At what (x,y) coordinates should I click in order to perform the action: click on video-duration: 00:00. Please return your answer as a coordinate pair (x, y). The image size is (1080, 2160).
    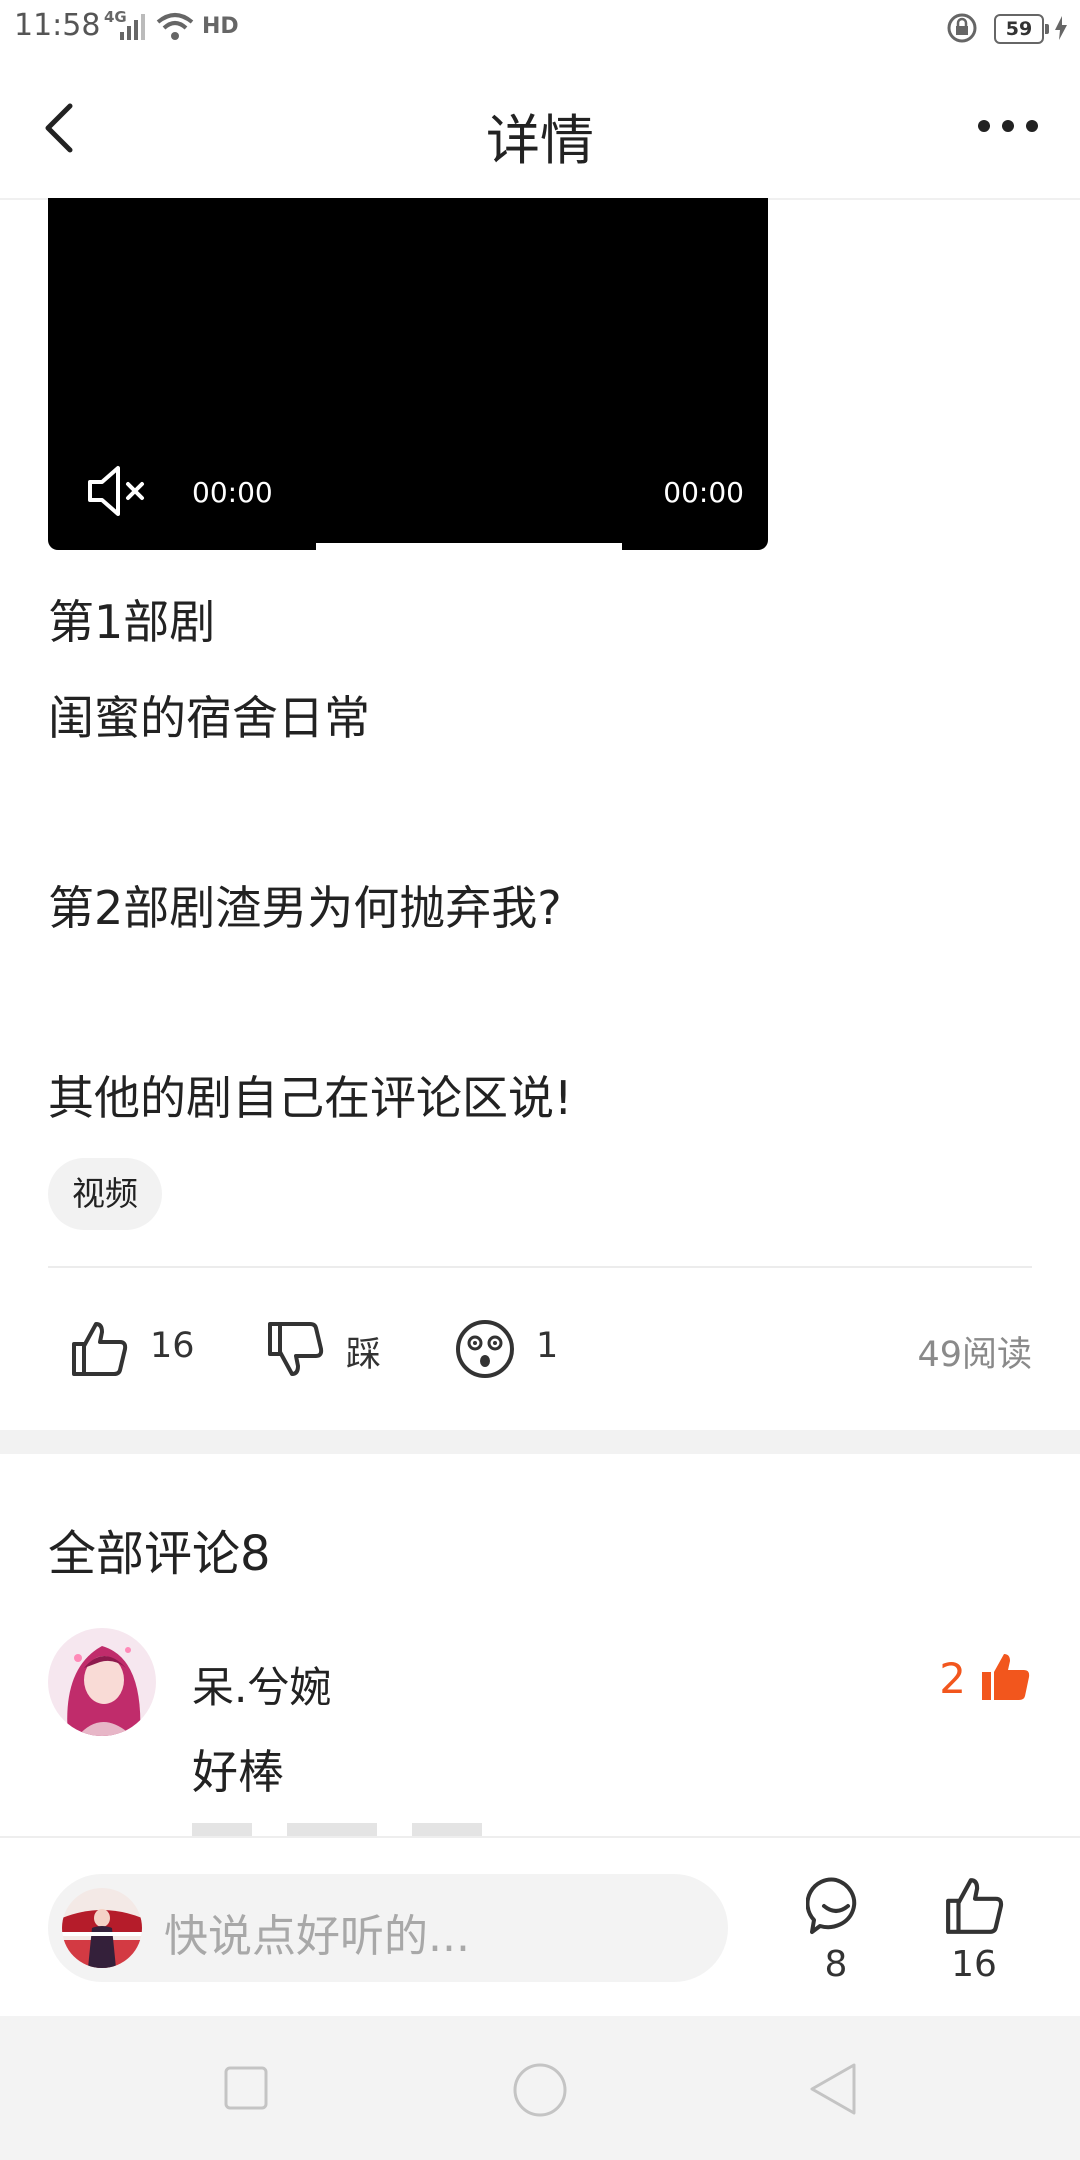
    Looking at the image, I should click on (703, 492).